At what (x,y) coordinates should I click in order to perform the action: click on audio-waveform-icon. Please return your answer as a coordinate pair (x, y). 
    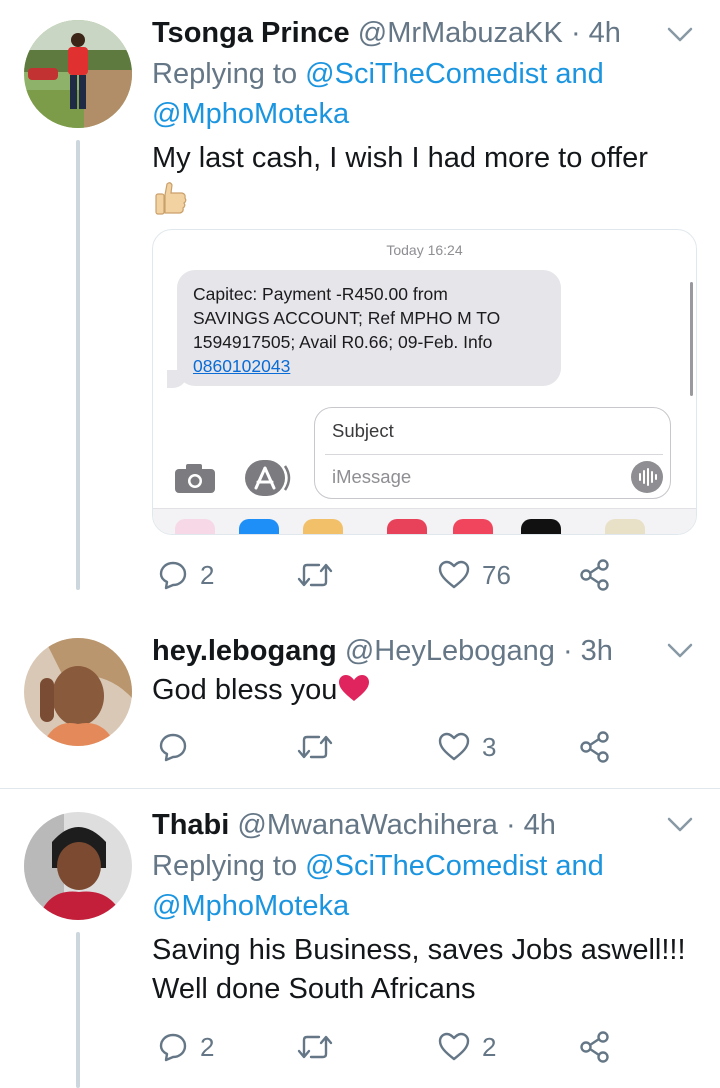
    Looking at the image, I should click on (647, 477).